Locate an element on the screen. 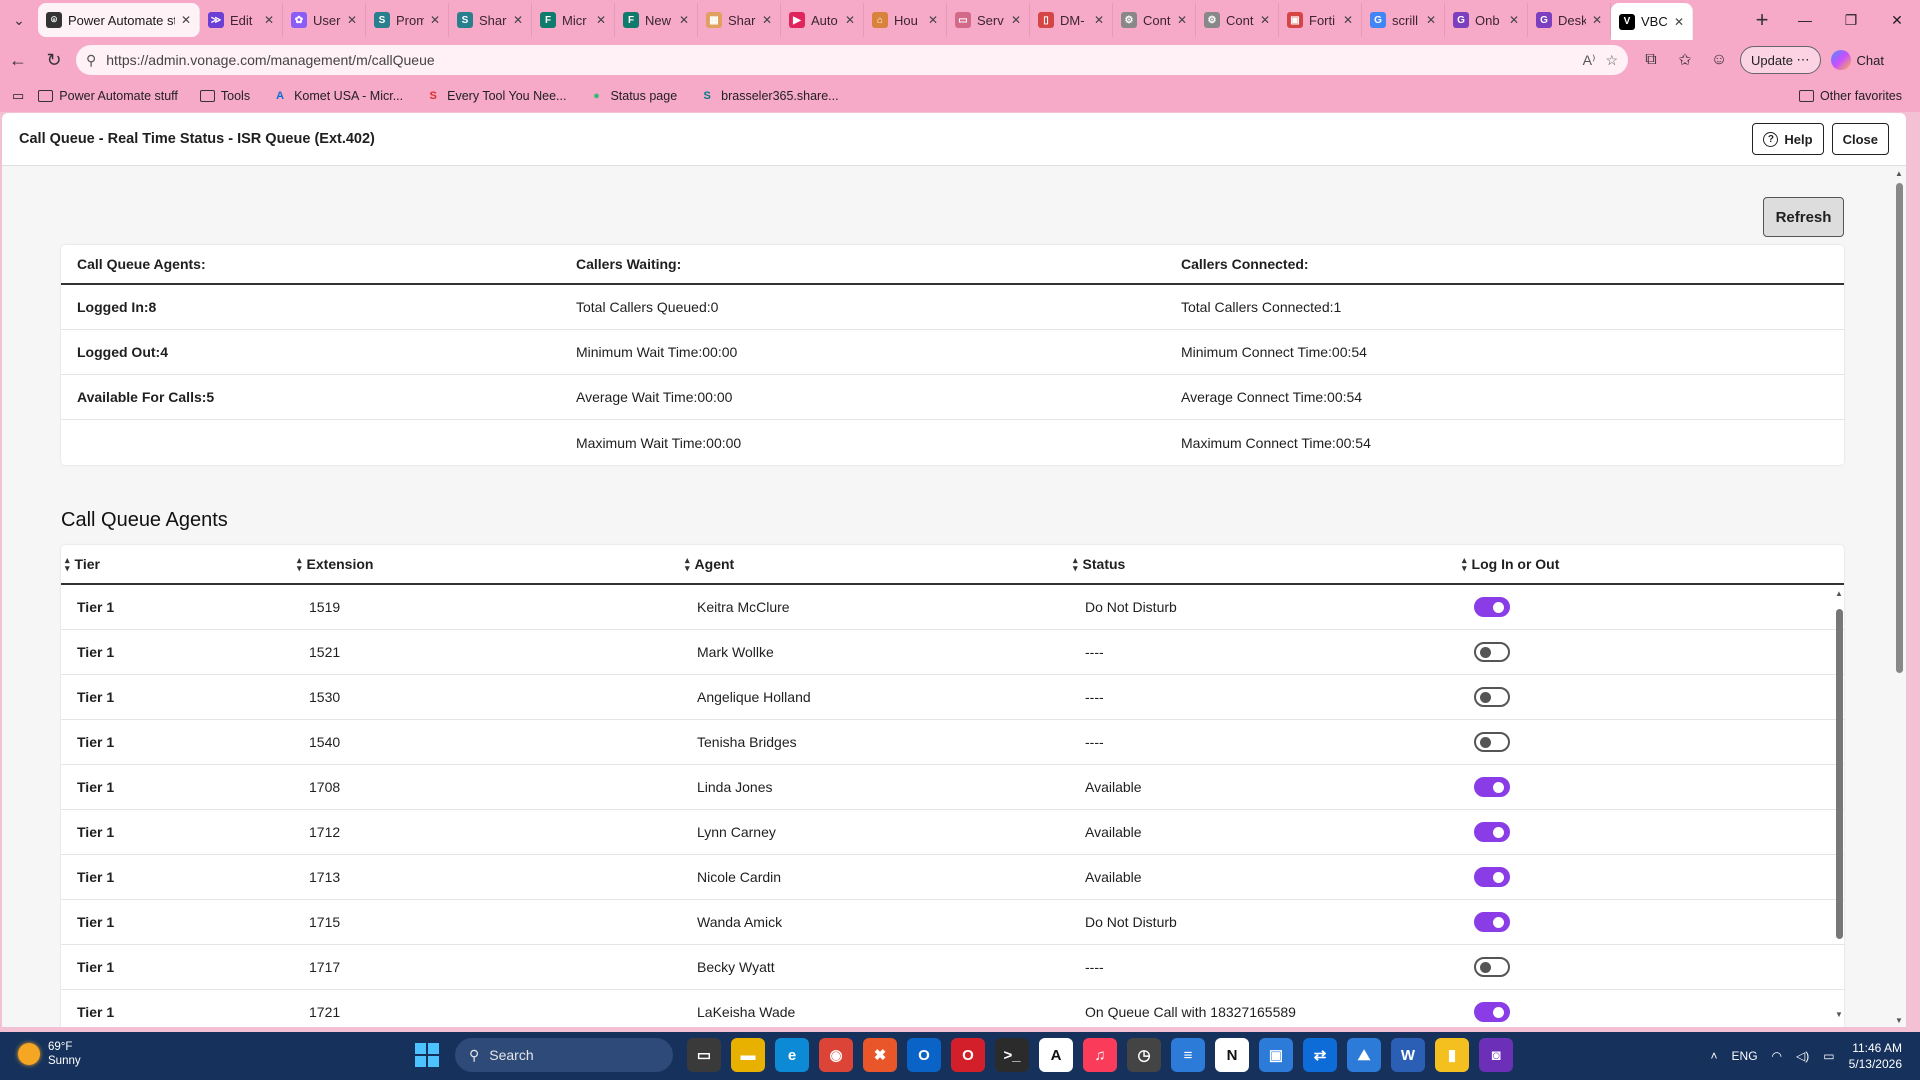 The image size is (1920, 1080). other-favorites: Other favorites is located at coordinates (1850, 96).